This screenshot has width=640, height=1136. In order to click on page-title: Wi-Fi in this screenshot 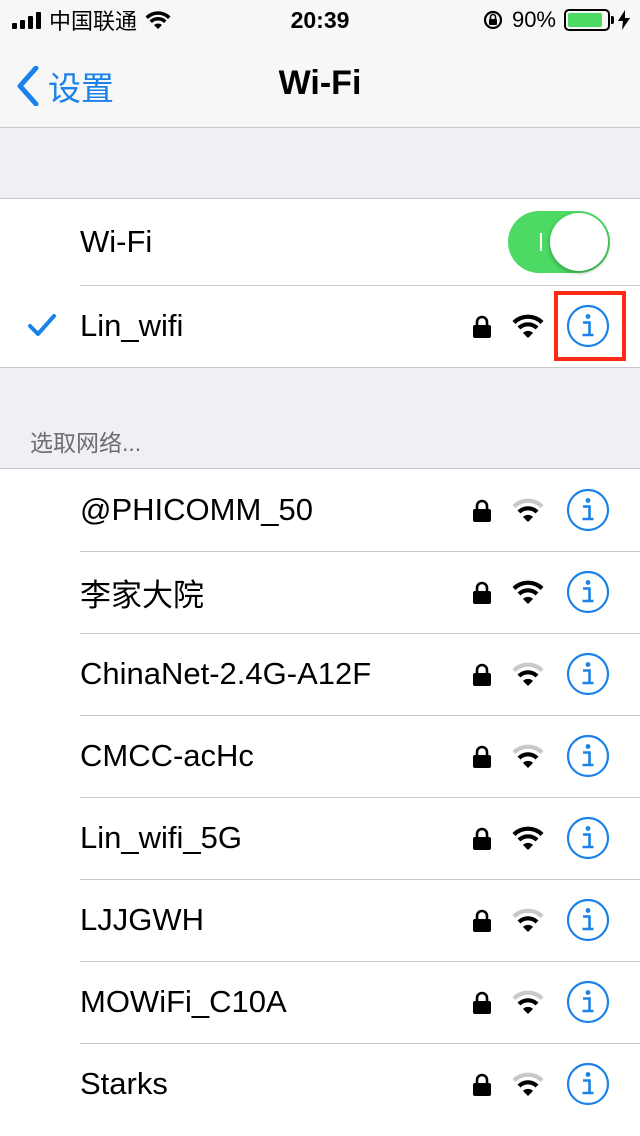, I will do `click(320, 83)`.